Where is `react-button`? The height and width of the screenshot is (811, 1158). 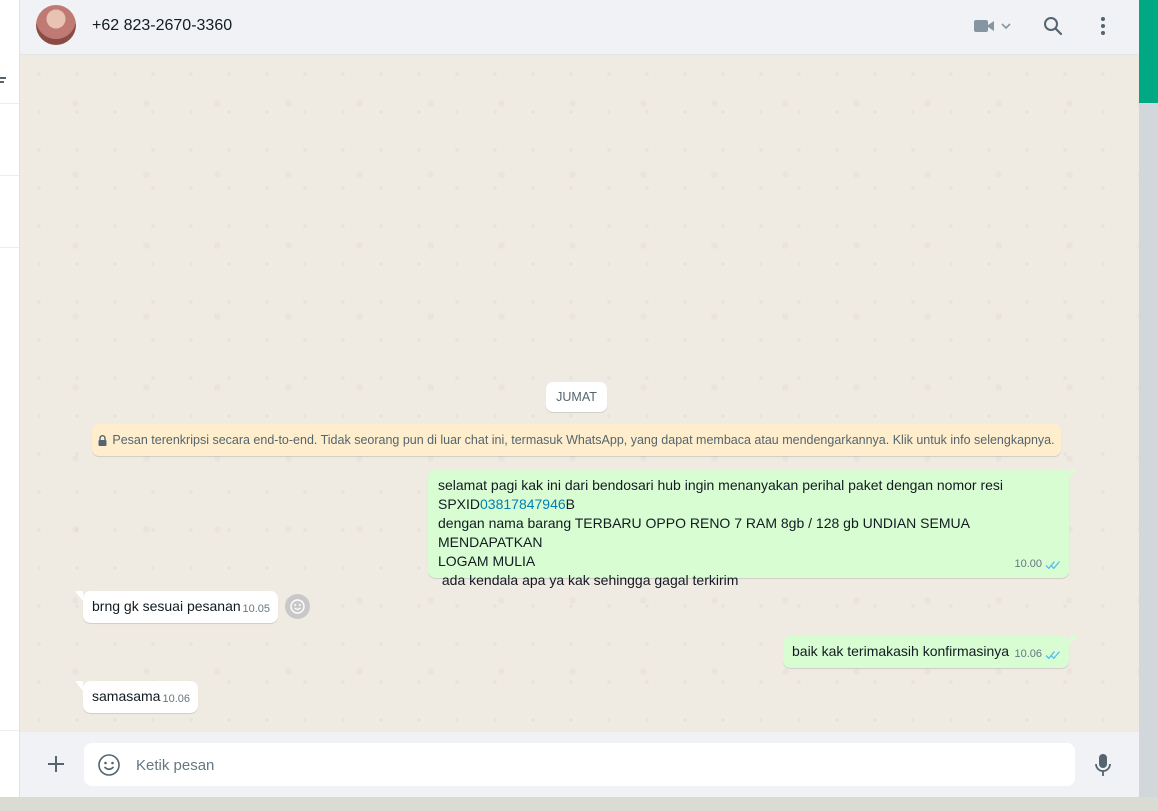 react-button is located at coordinates (297, 606).